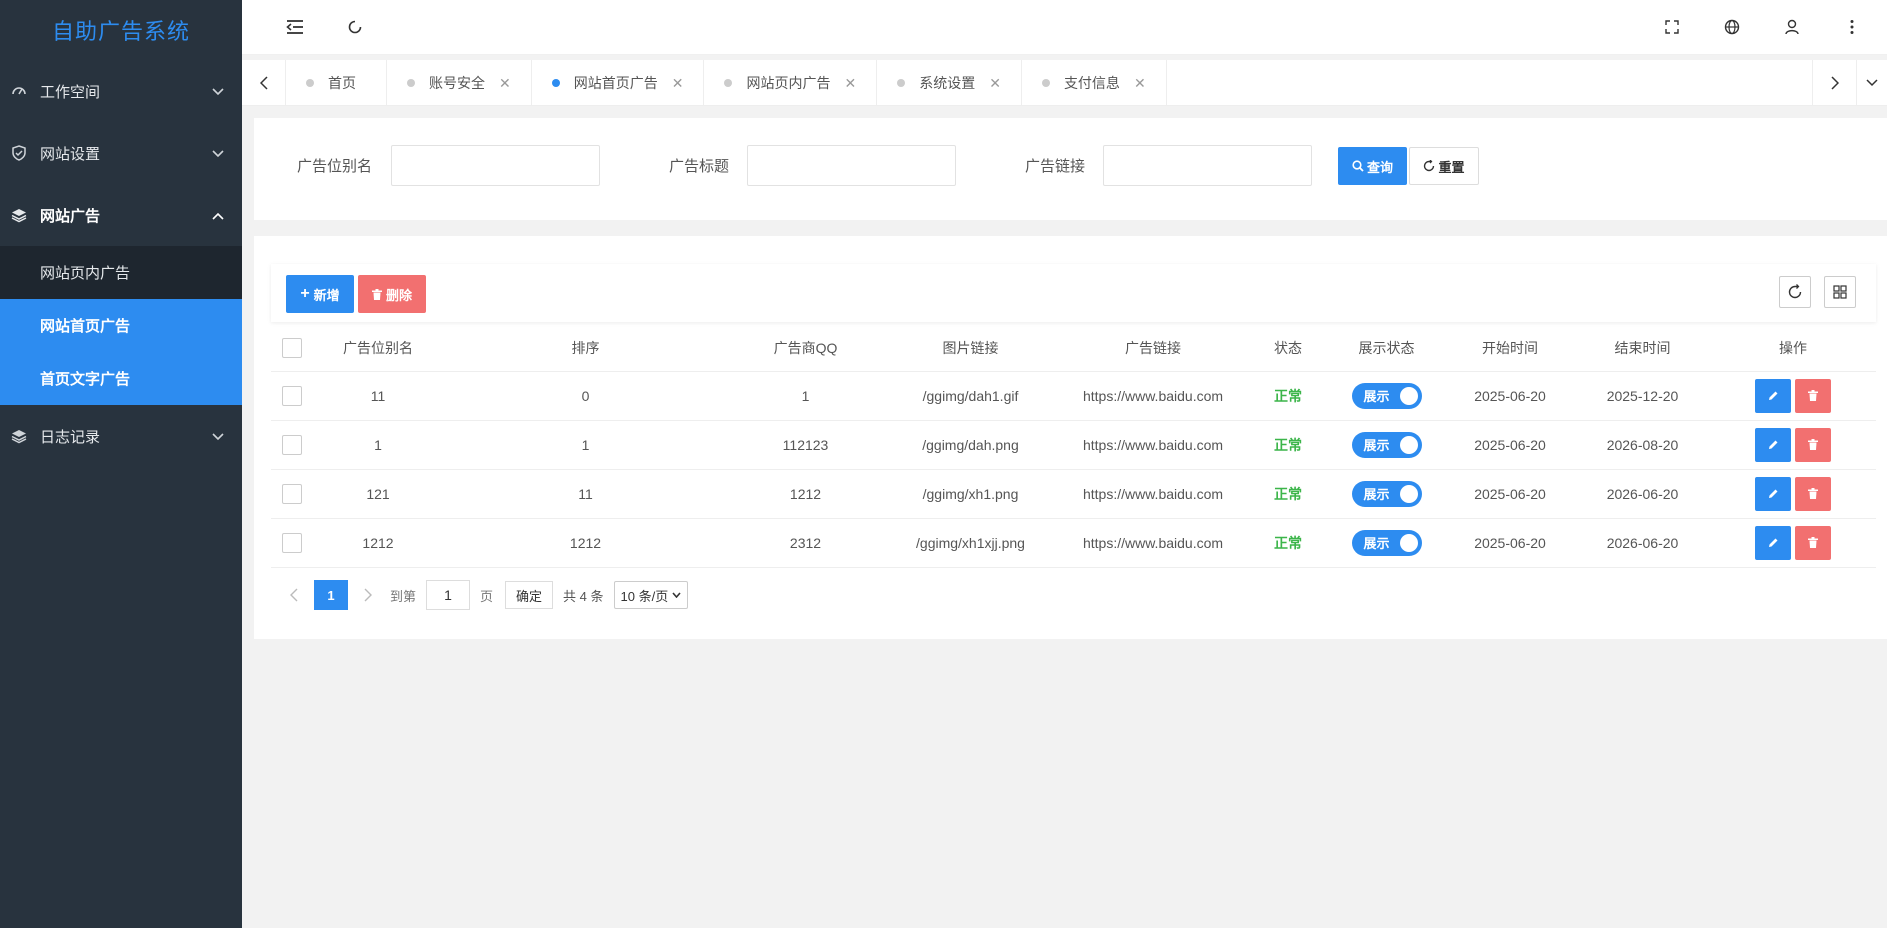  What do you see at coordinates (70, 92) in the screenshot?
I see `sidebar-group-label: 工作空间` at bounding box center [70, 92].